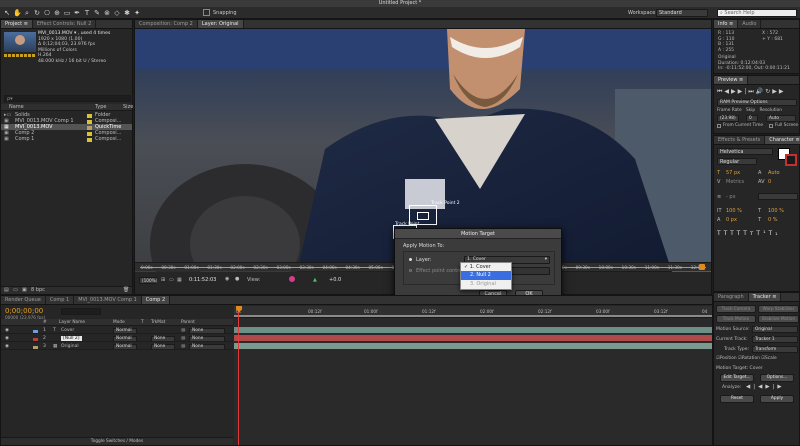 The image size is (800, 446). I want to click on fill-stroke-swatches, so click(788, 157).